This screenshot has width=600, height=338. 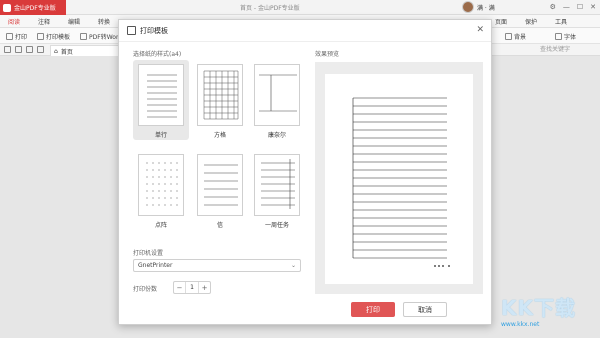 What do you see at coordinates (468, 7) in the screenshot?
I see `avatar` at bounding box center [468, 7].